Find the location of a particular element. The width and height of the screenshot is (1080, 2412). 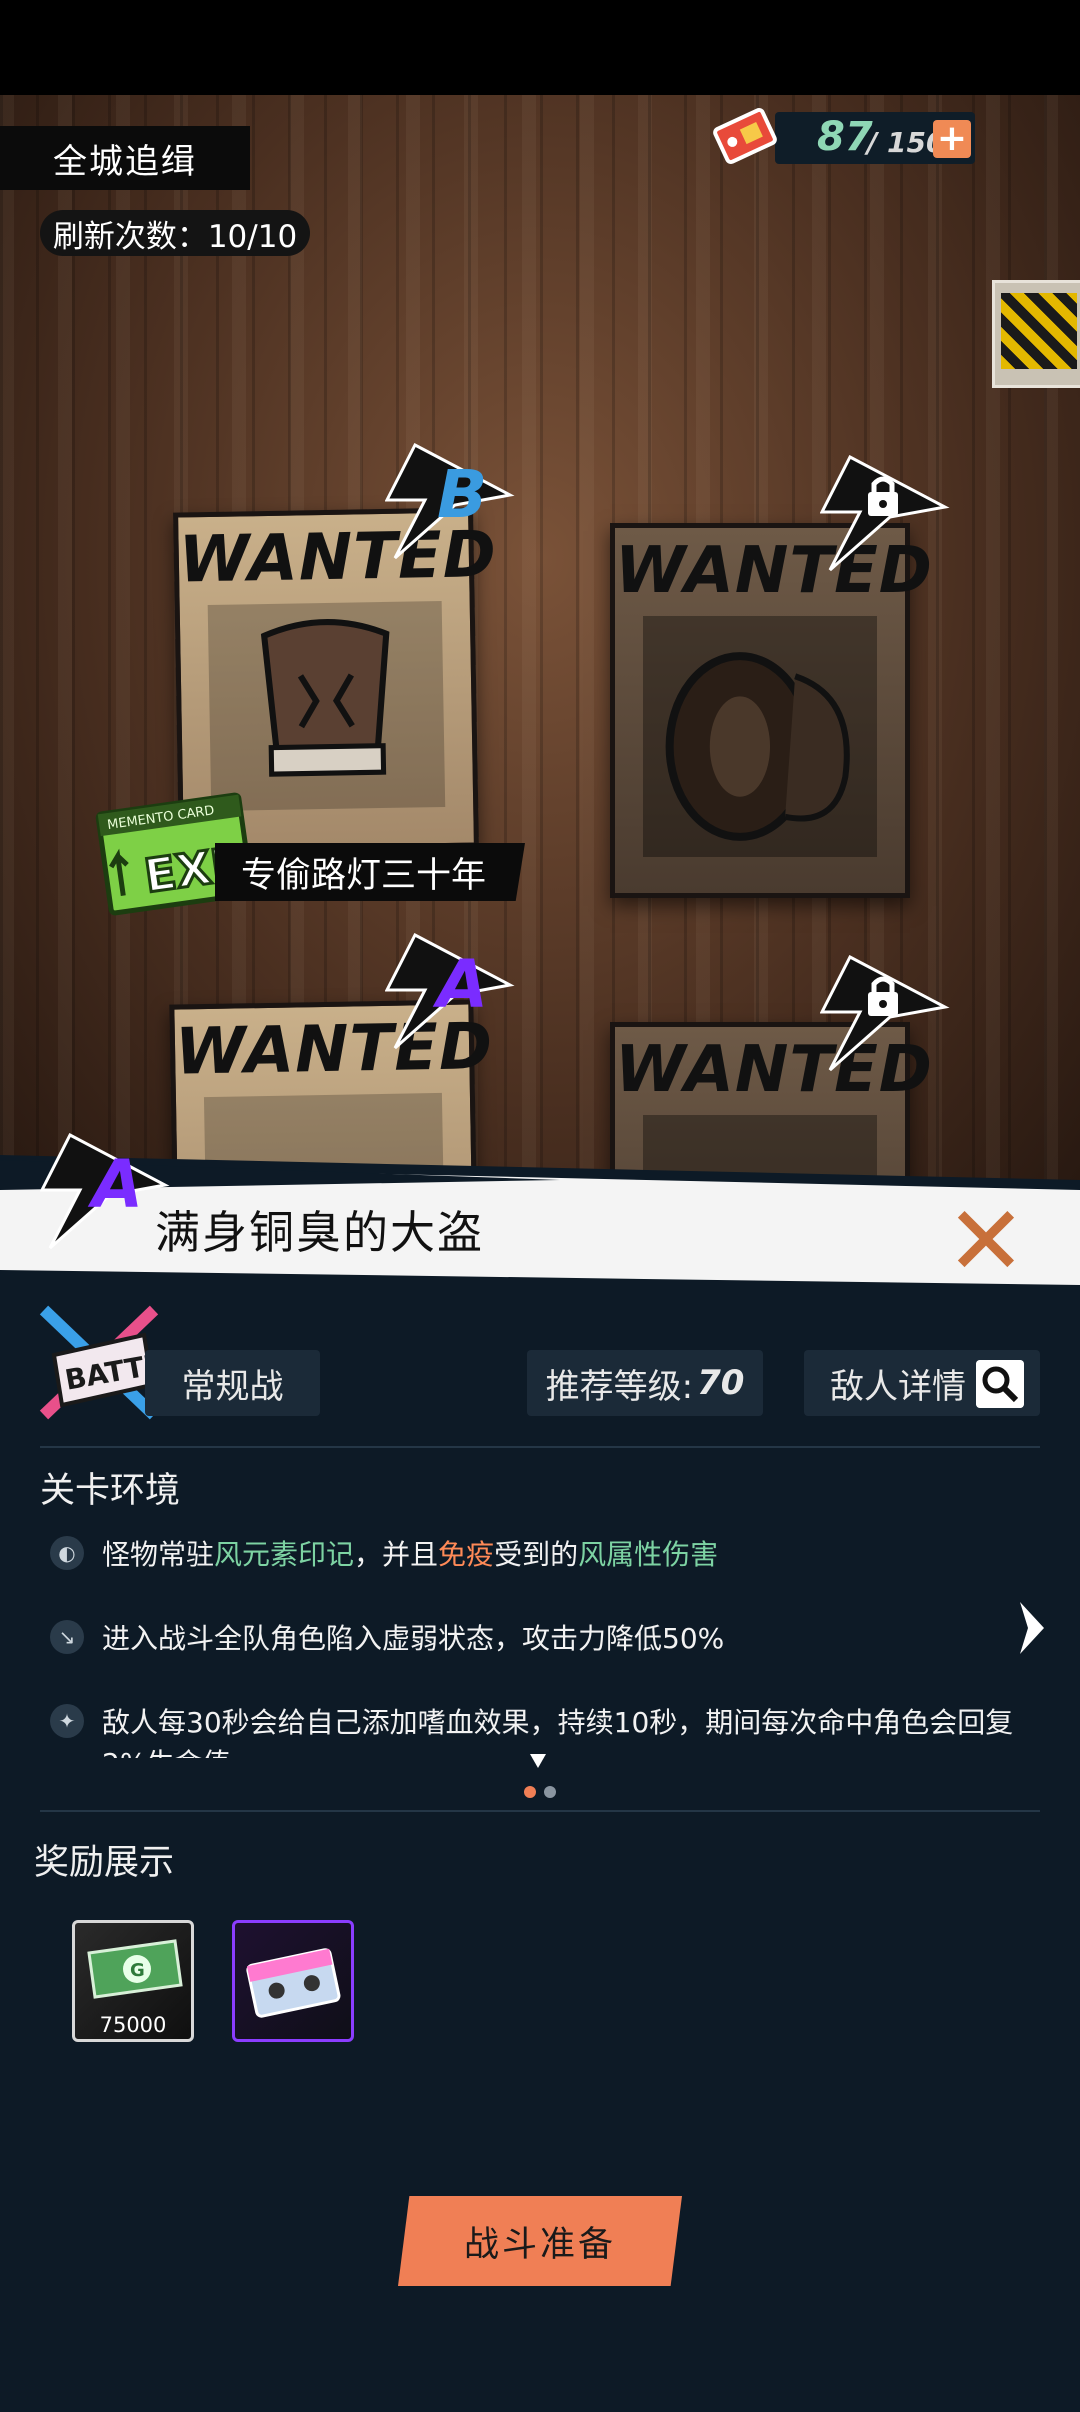

page-dot-active is located at coordinates (530, 1792).